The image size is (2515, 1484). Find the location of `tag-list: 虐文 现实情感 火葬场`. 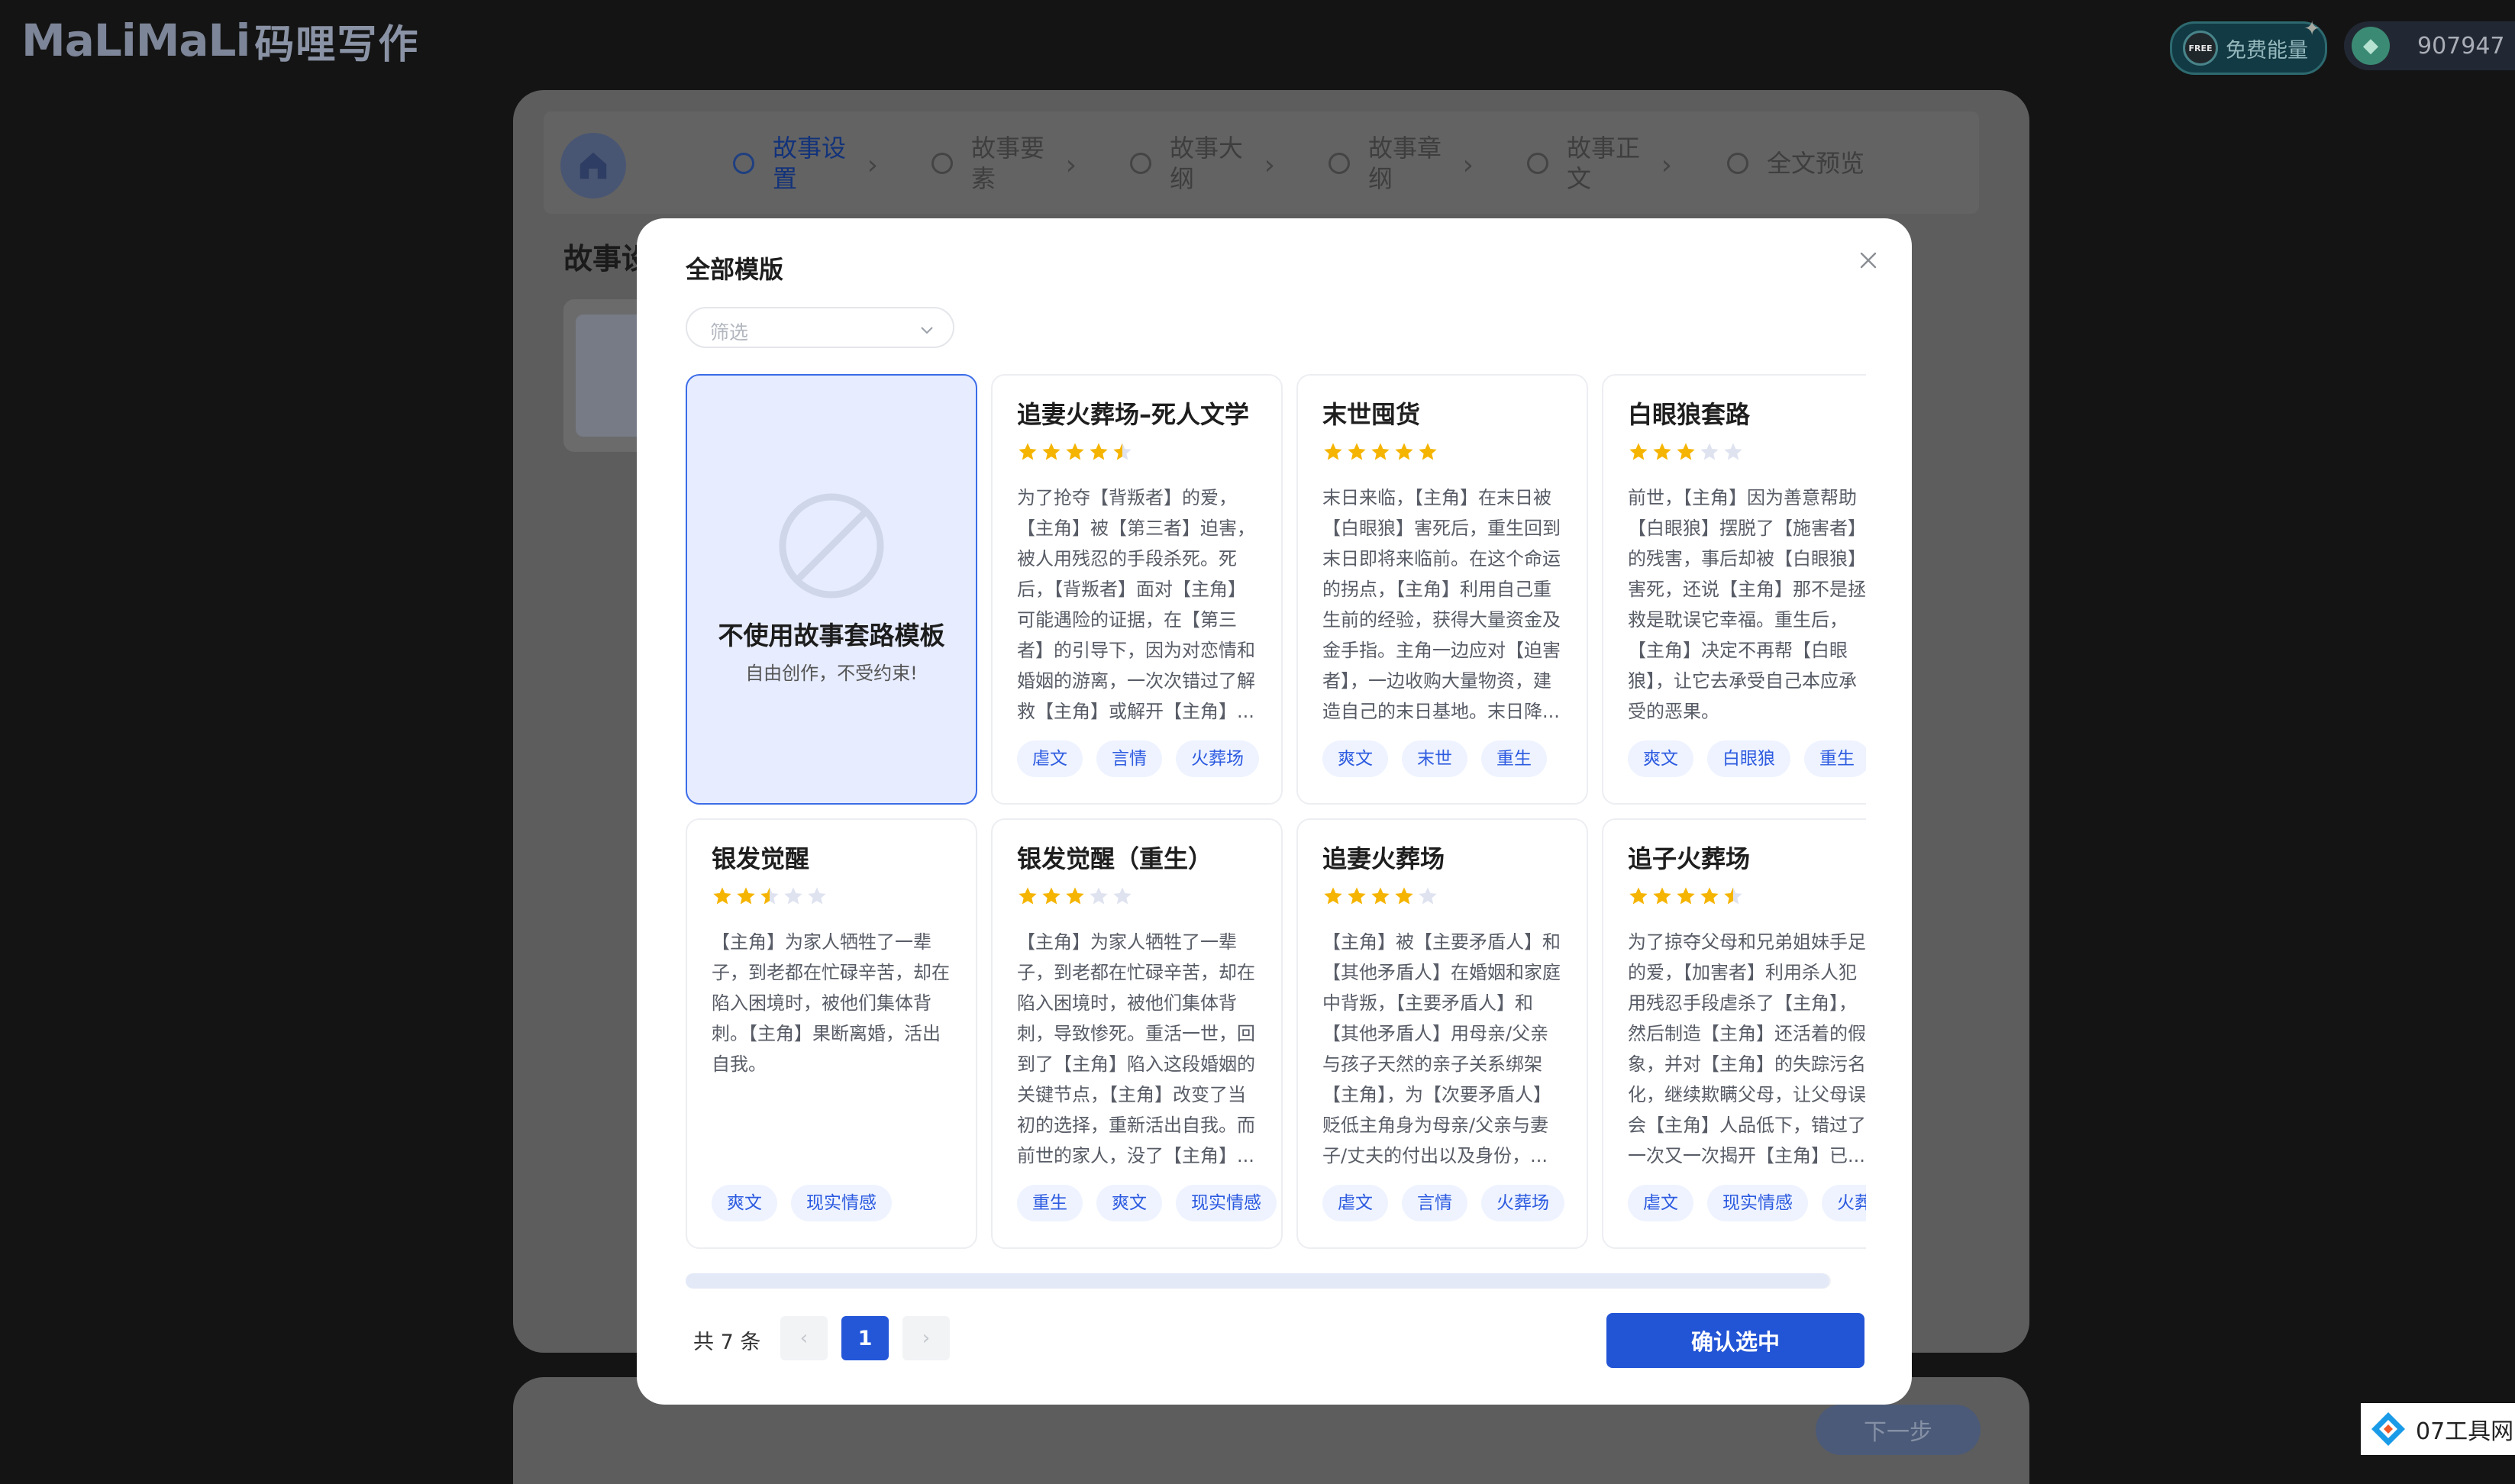

tag-list: 虐文 现实情感 火葬场 is located at coordinates (1747, 1203).